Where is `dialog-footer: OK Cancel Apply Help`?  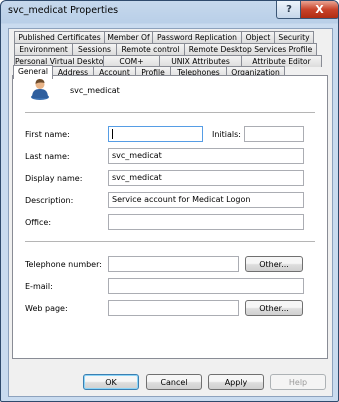 dialog-footer: OK Cancel Apply Help is located at coordinates (170, 380).